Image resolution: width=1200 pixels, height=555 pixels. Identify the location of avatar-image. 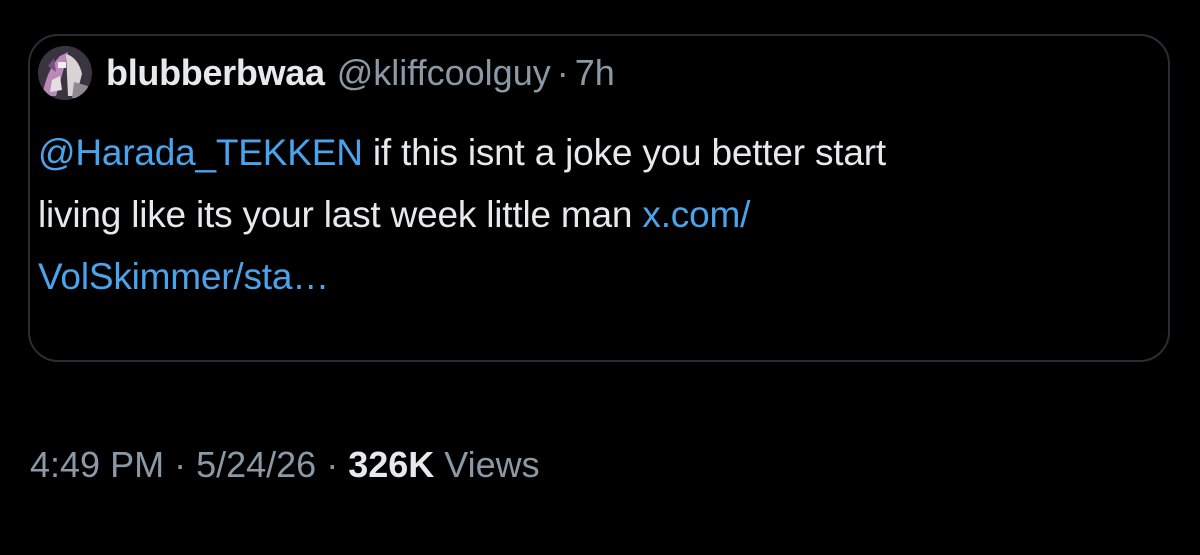
(65, 73).